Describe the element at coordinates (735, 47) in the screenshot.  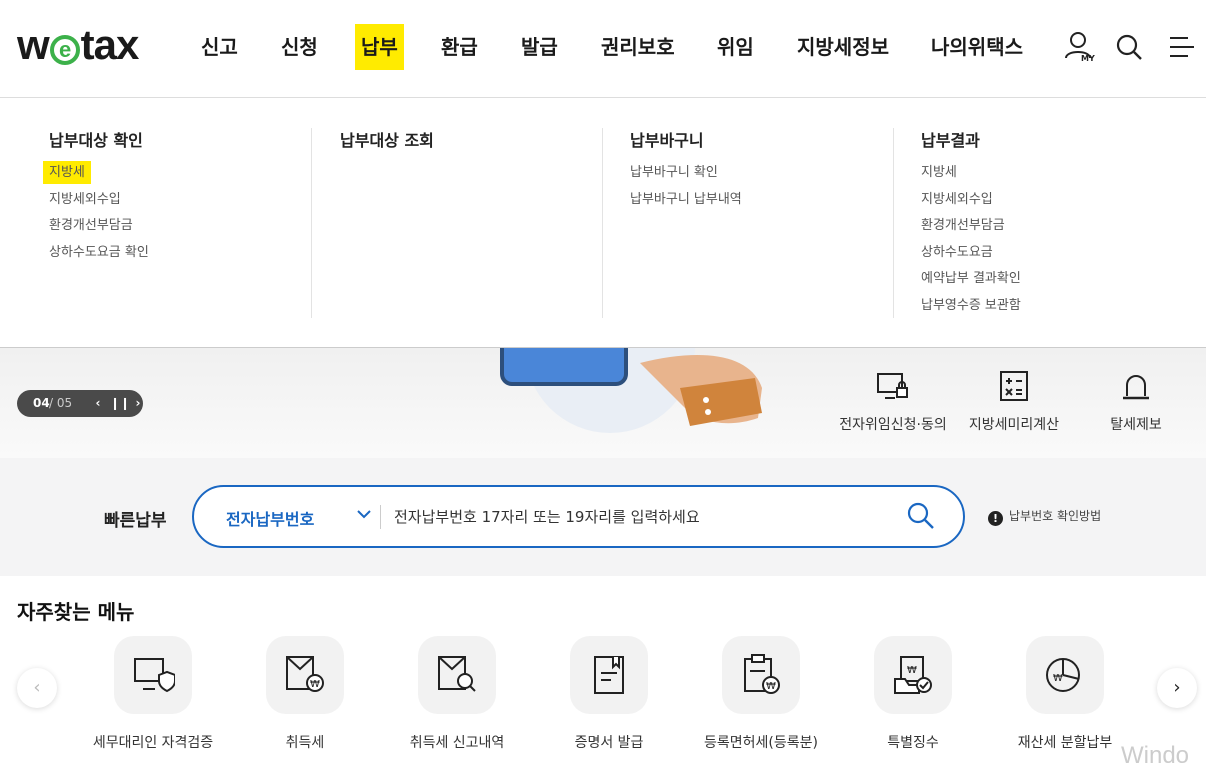
I see `nav-delegation: 위임` at that location.